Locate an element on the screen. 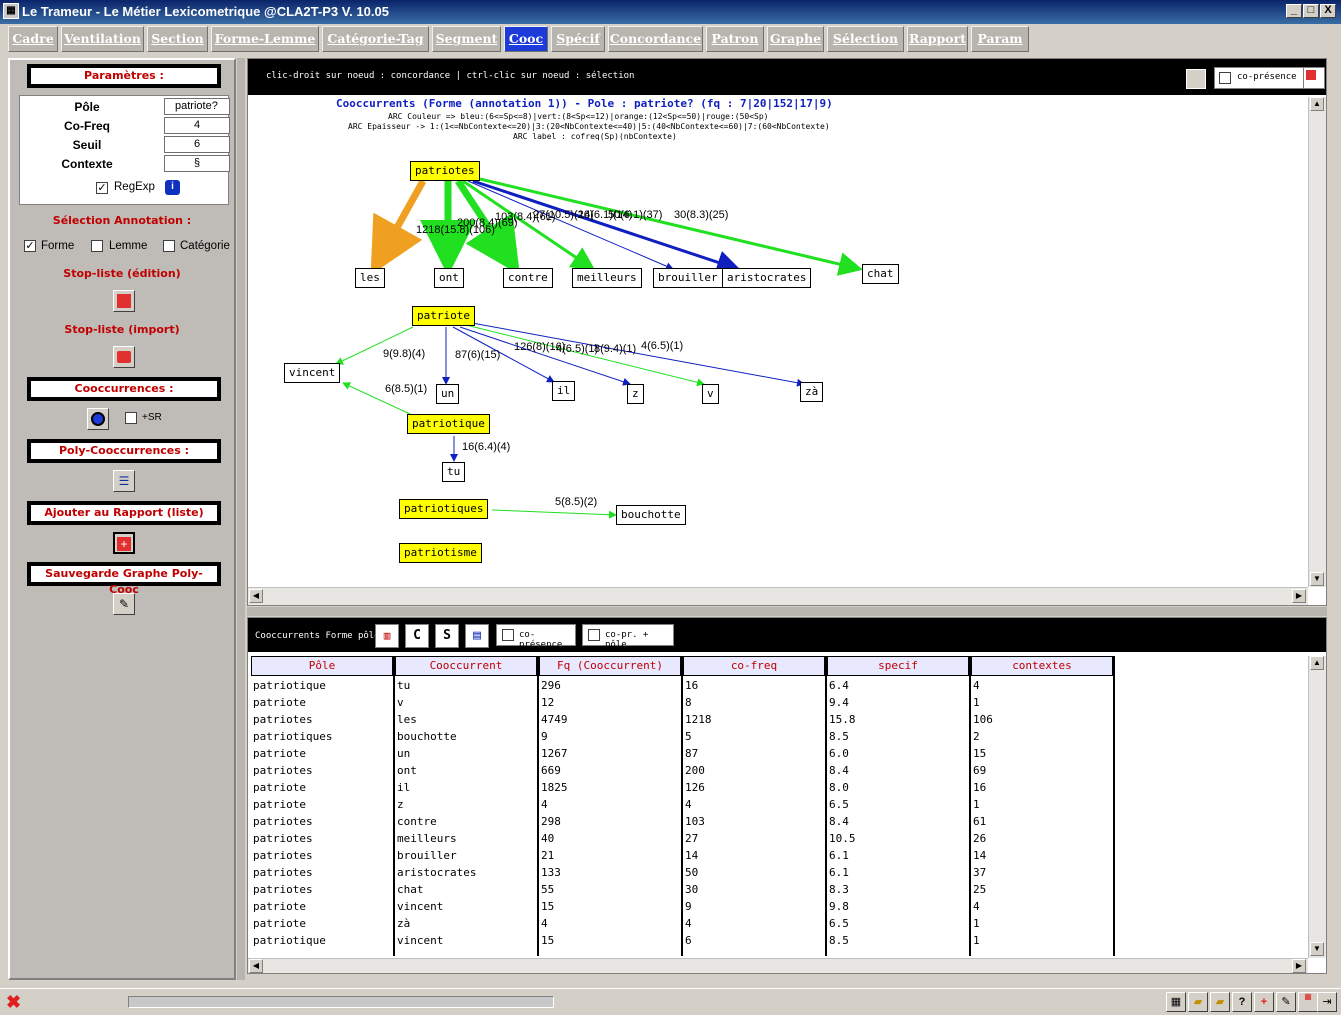 This screenshot has height=1015, width=1341. cofreq-input: 4 is located at coordinates (197, 125).